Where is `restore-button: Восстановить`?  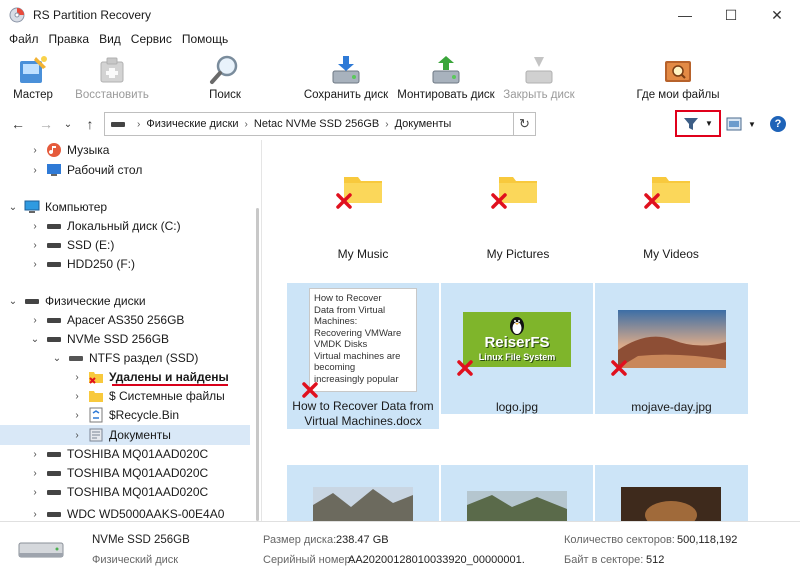
restore-button: Восстановить is located at coordinates (112, 78).